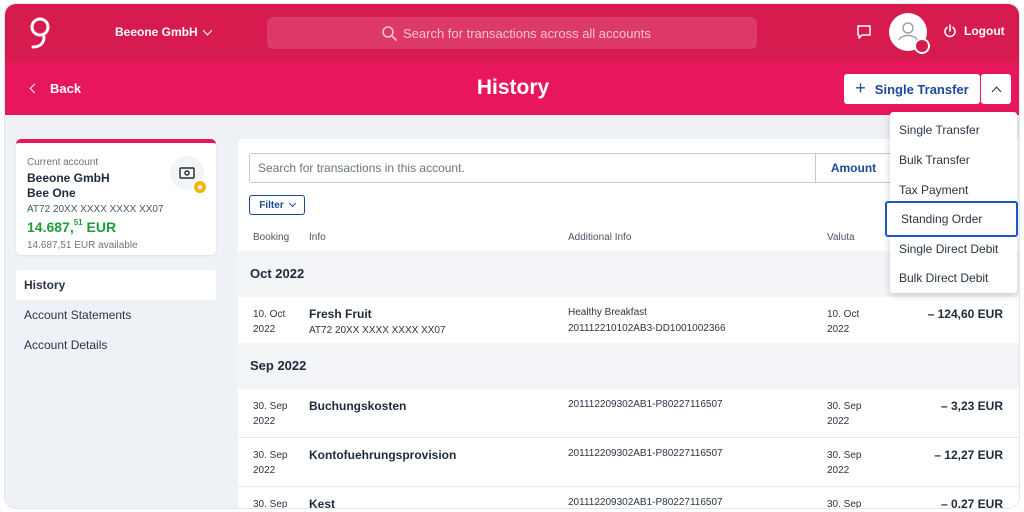 This screenshot has height=512, width=1024. What do you see at coordinates (971, 503) in the screenshot?
I see `transaction-amount: – 0,27 EUR` at bounding box center [971, 503].